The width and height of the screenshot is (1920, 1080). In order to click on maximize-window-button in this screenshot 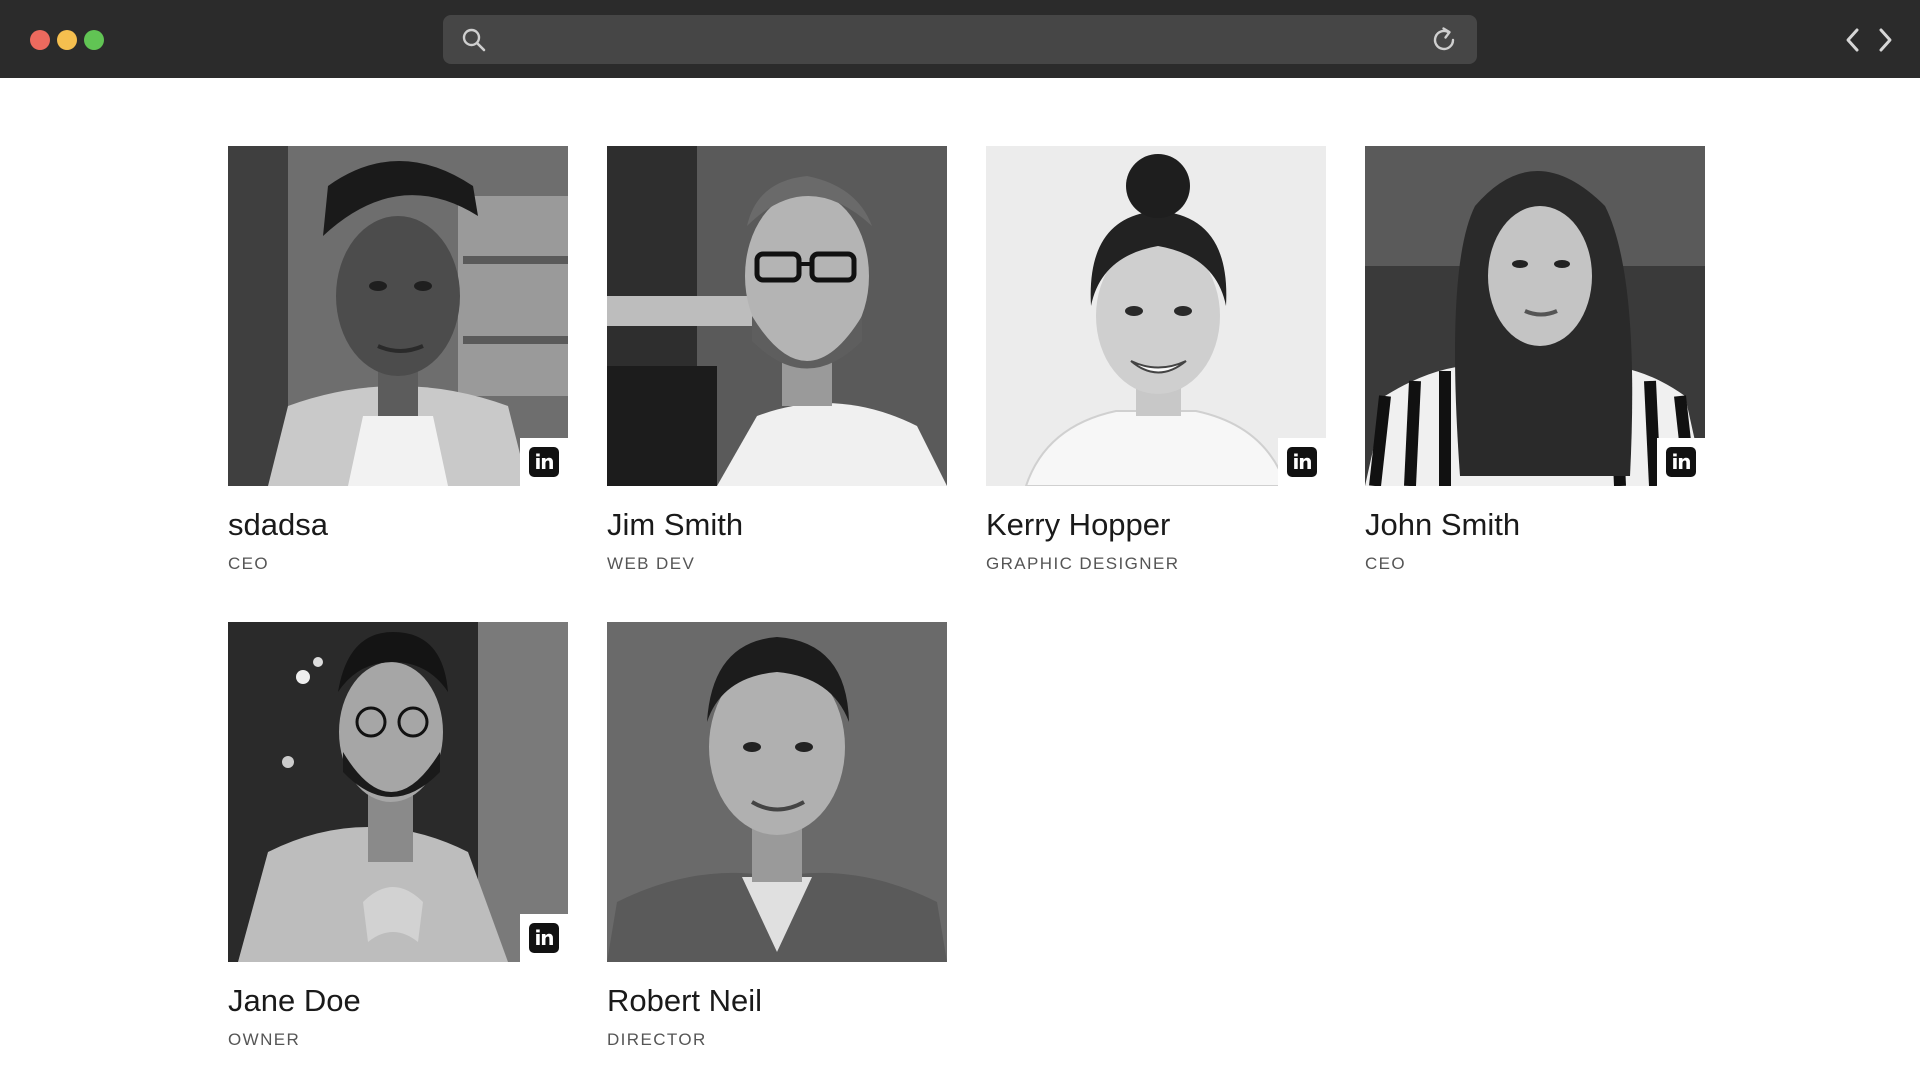, I will do `click(94, 40)`.